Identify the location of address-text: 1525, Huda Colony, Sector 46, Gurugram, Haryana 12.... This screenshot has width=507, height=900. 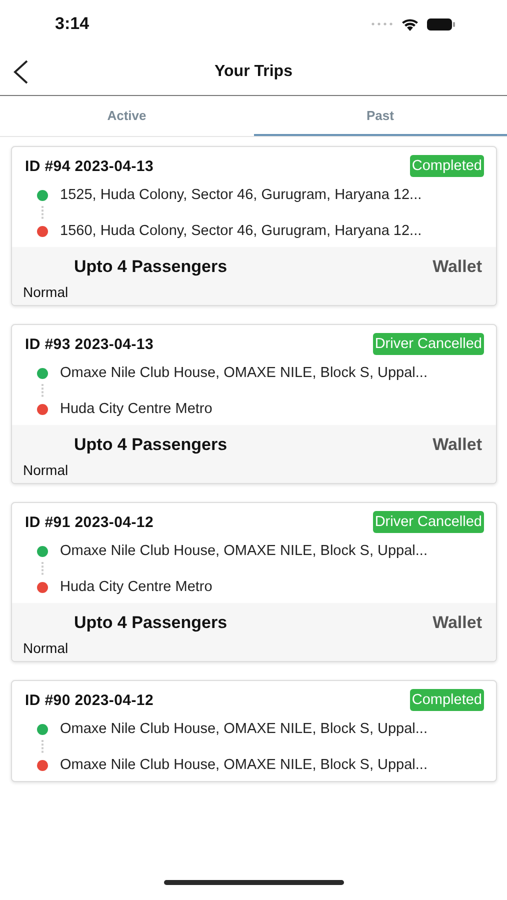
(241, 195).